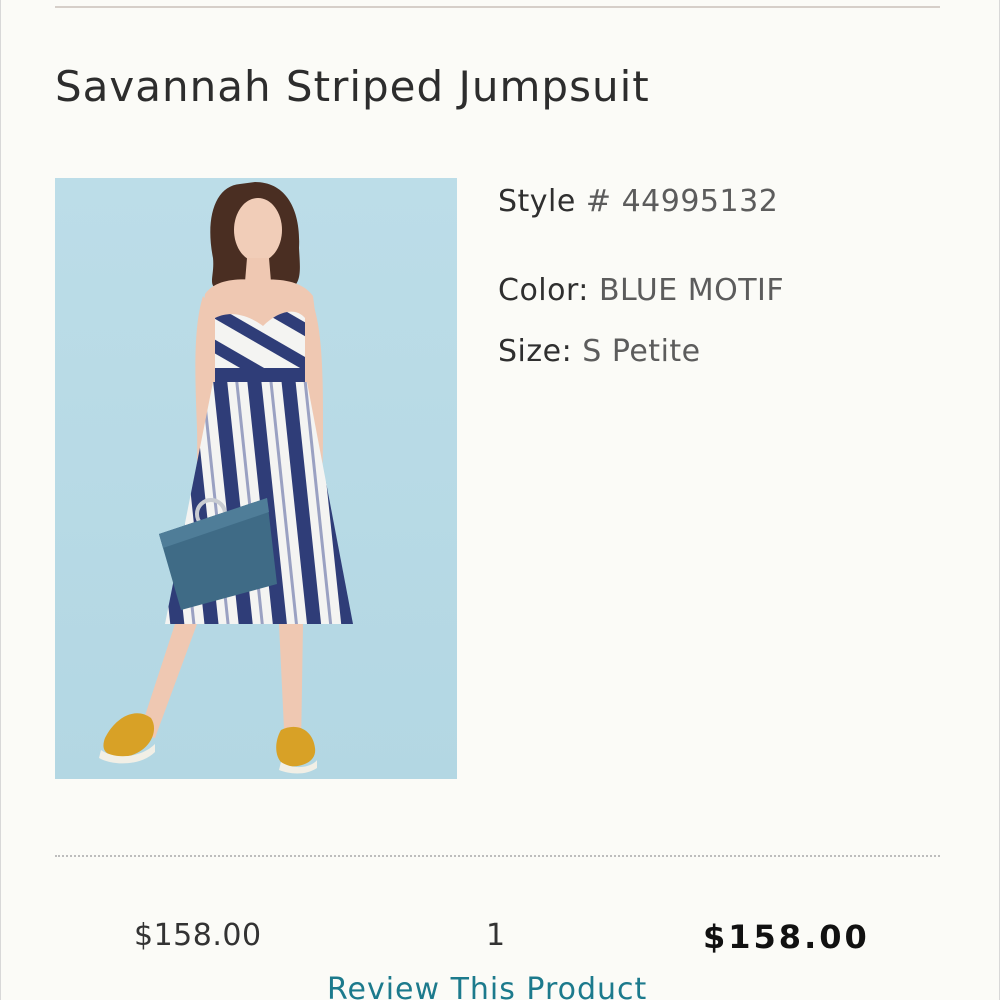  I want to click on total-price: $158.00, so click(786, 937).